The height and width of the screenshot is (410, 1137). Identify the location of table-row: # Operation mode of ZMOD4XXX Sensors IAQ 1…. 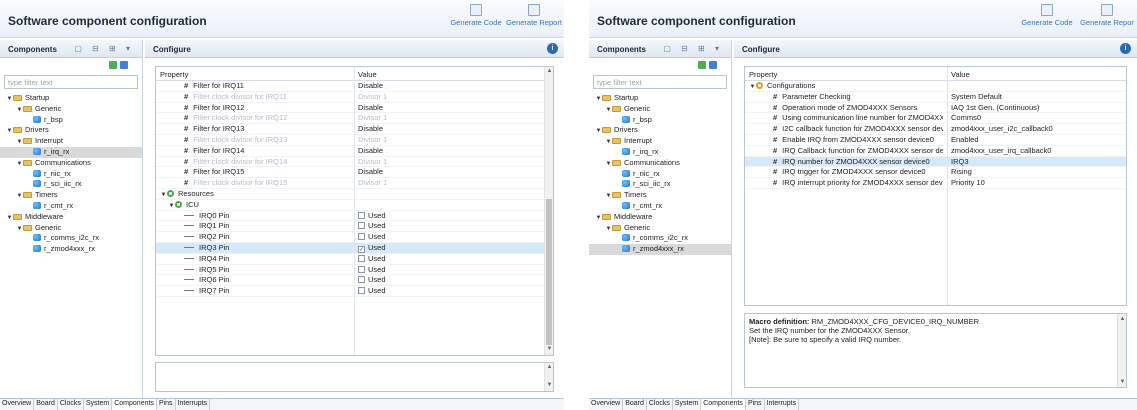
(935, 108).